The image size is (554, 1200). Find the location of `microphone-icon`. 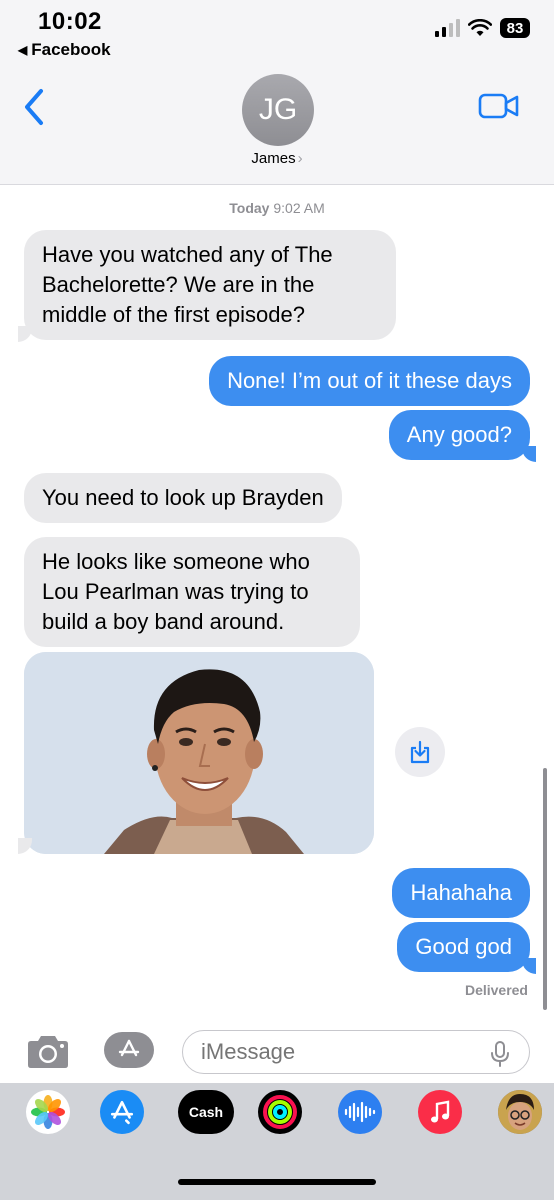

microphone-icon is located at coordinates (500, 1054).